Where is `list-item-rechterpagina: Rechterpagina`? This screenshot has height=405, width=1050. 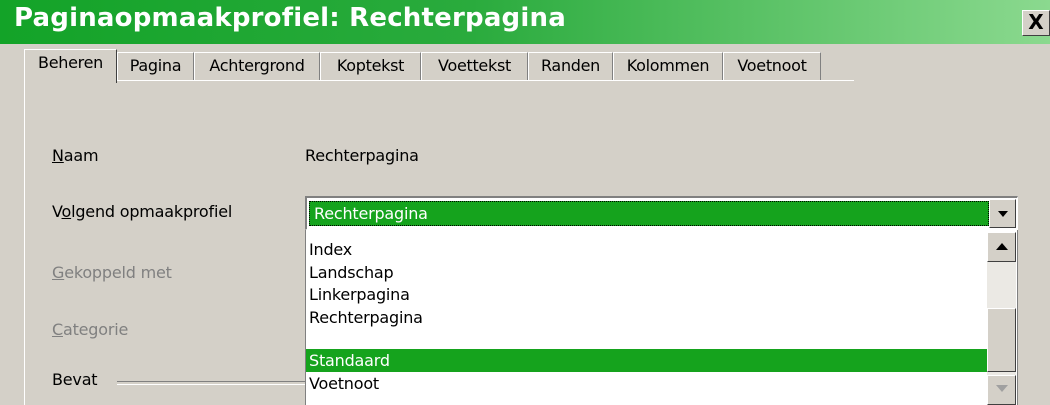
list-item-rechterpagina: Rechterpagina is located at coordinates (646, 317).